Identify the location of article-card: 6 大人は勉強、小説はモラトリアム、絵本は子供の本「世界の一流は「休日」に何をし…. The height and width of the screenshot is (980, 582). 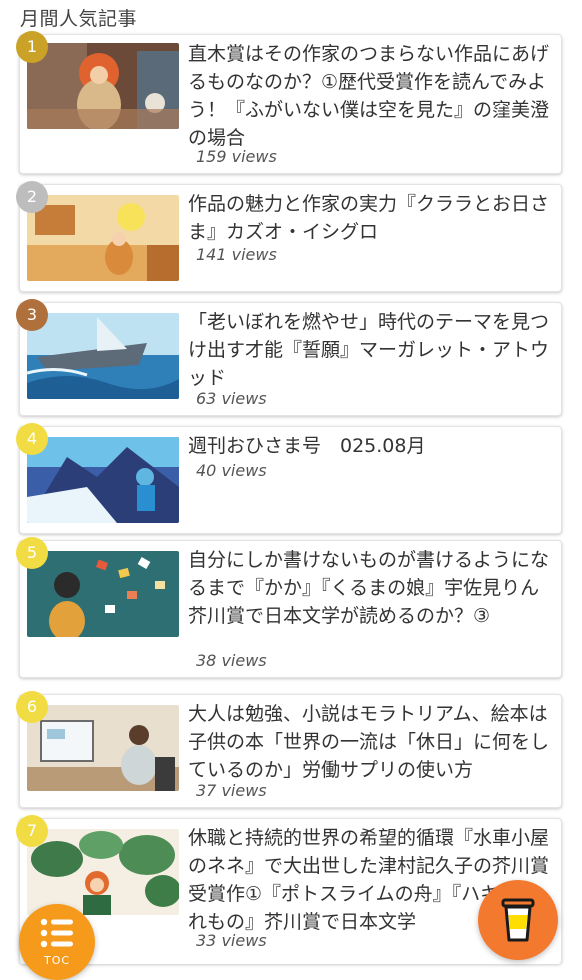
(289, 749).